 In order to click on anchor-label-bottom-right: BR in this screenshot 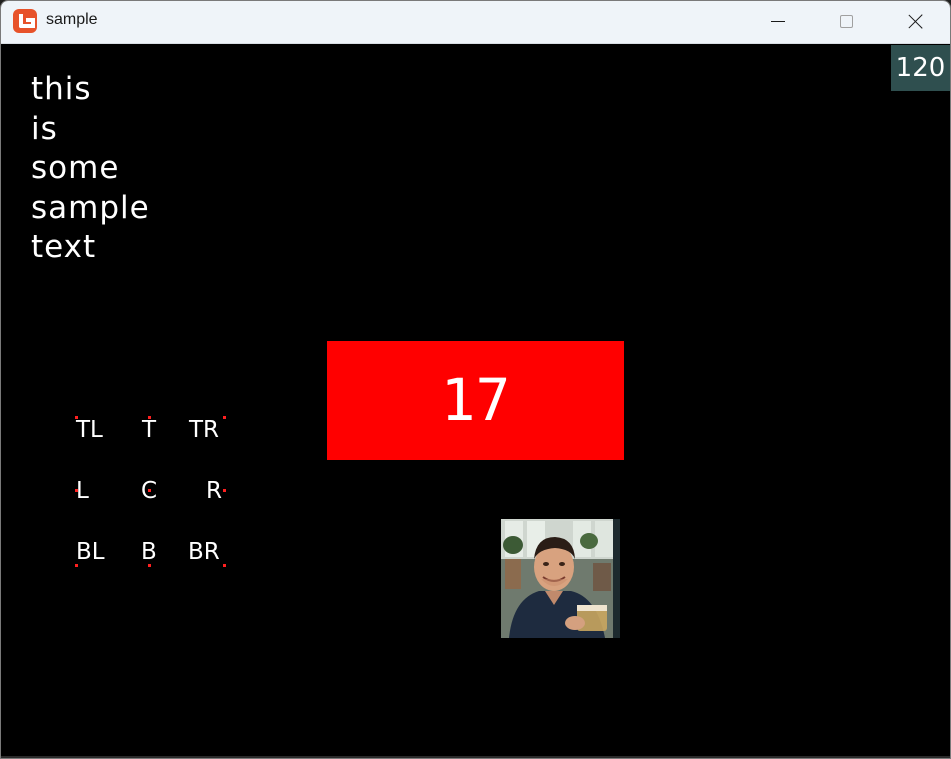, I will do `click(204, 552)`.